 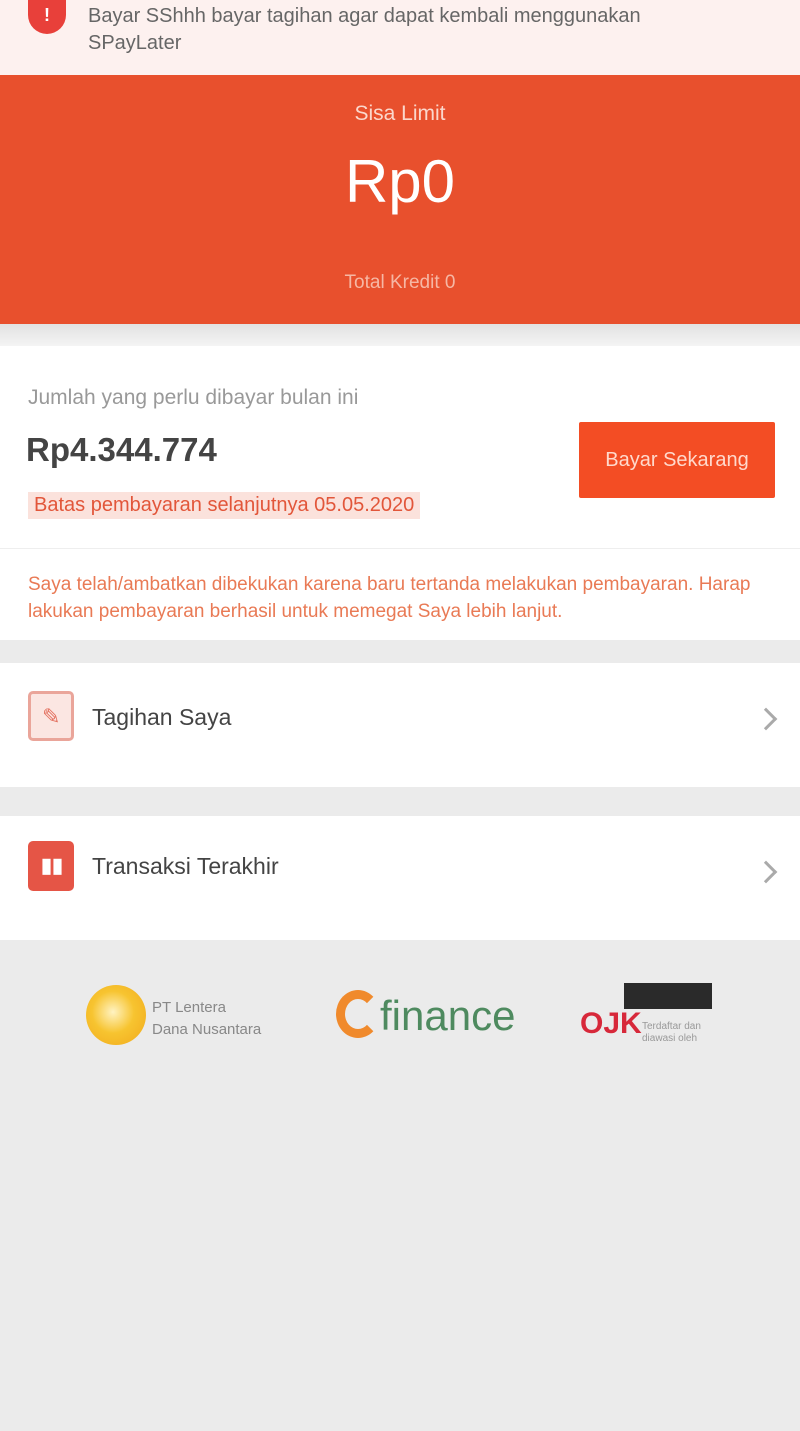 I want to click on due-date-text: Batas pembayaran selanjutnya 05.05.2020, so click(x=224, y=505).